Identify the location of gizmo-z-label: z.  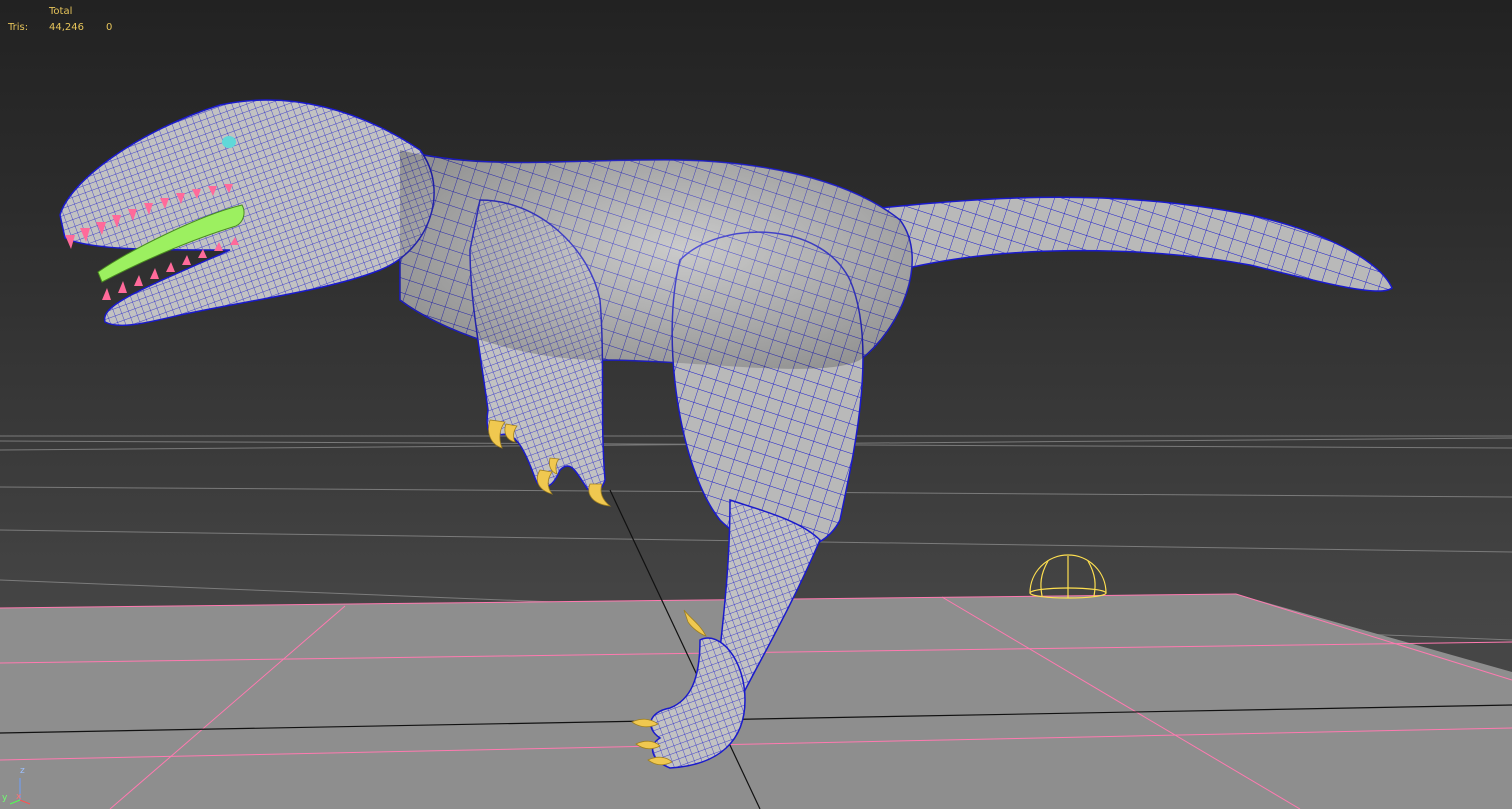
(22, 771).